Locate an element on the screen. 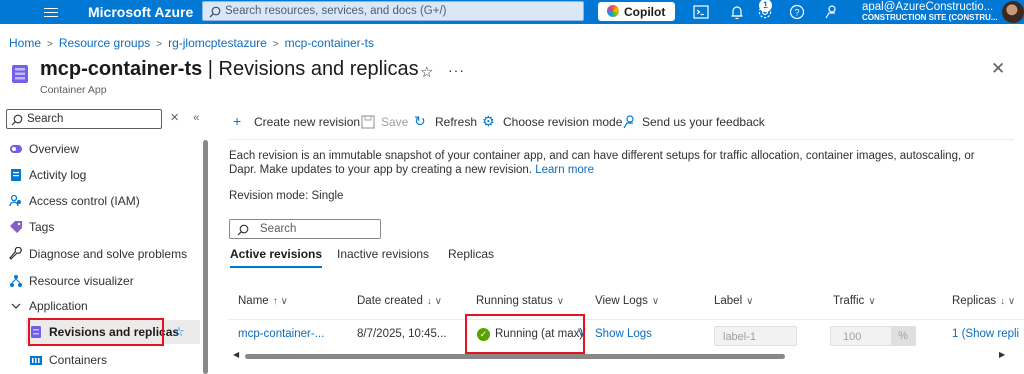 This screenshot has width=1024, height=374. breadcrumb-home: Home is located at coordinates (25, 43).